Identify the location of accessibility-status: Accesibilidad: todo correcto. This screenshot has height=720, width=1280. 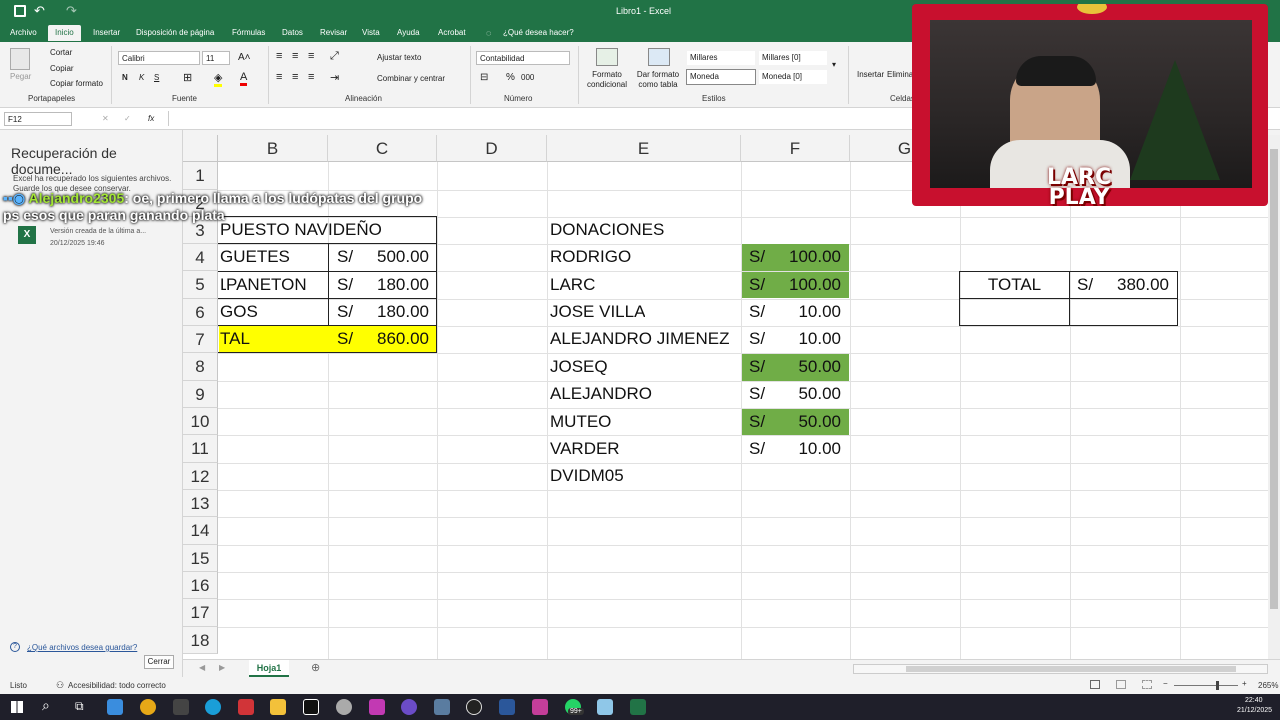
(117, 685).